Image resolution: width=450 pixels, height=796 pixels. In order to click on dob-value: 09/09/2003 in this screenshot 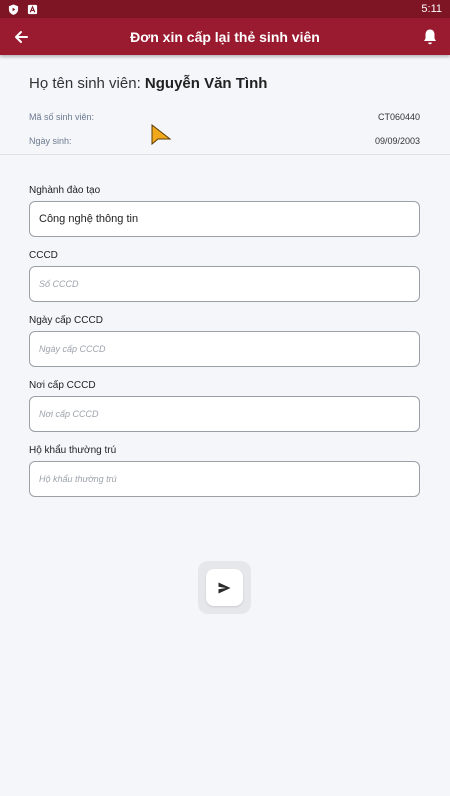, I will do `click(397, 141)`.